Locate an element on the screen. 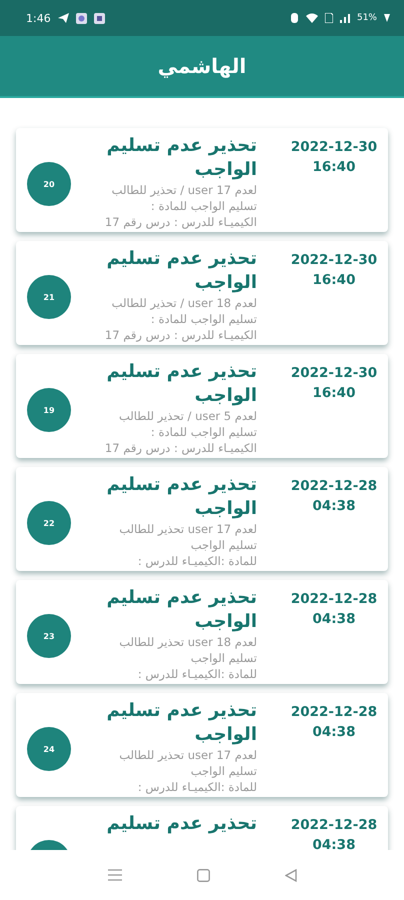 The height and width of the screenshot is (900, 404). notification-text: لعدم user 5 / تحذير للطالب تسليم الواجب للمادة : الكيميـاء للدرس : درس رقم 17 is located at coordinates (180, 432).